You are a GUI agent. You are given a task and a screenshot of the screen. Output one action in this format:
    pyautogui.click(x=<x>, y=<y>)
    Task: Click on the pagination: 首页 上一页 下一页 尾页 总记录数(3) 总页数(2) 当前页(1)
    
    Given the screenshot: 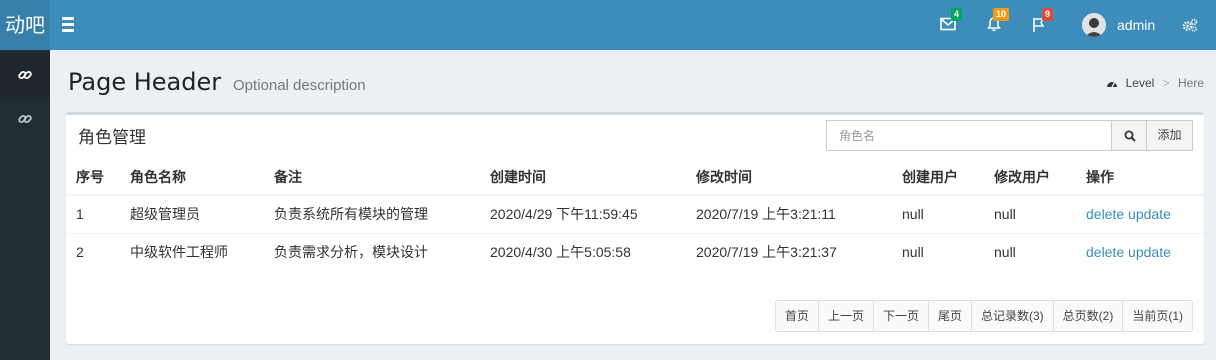 What is the action you would take?
    pyautogui.click(x=983, y=316)
    